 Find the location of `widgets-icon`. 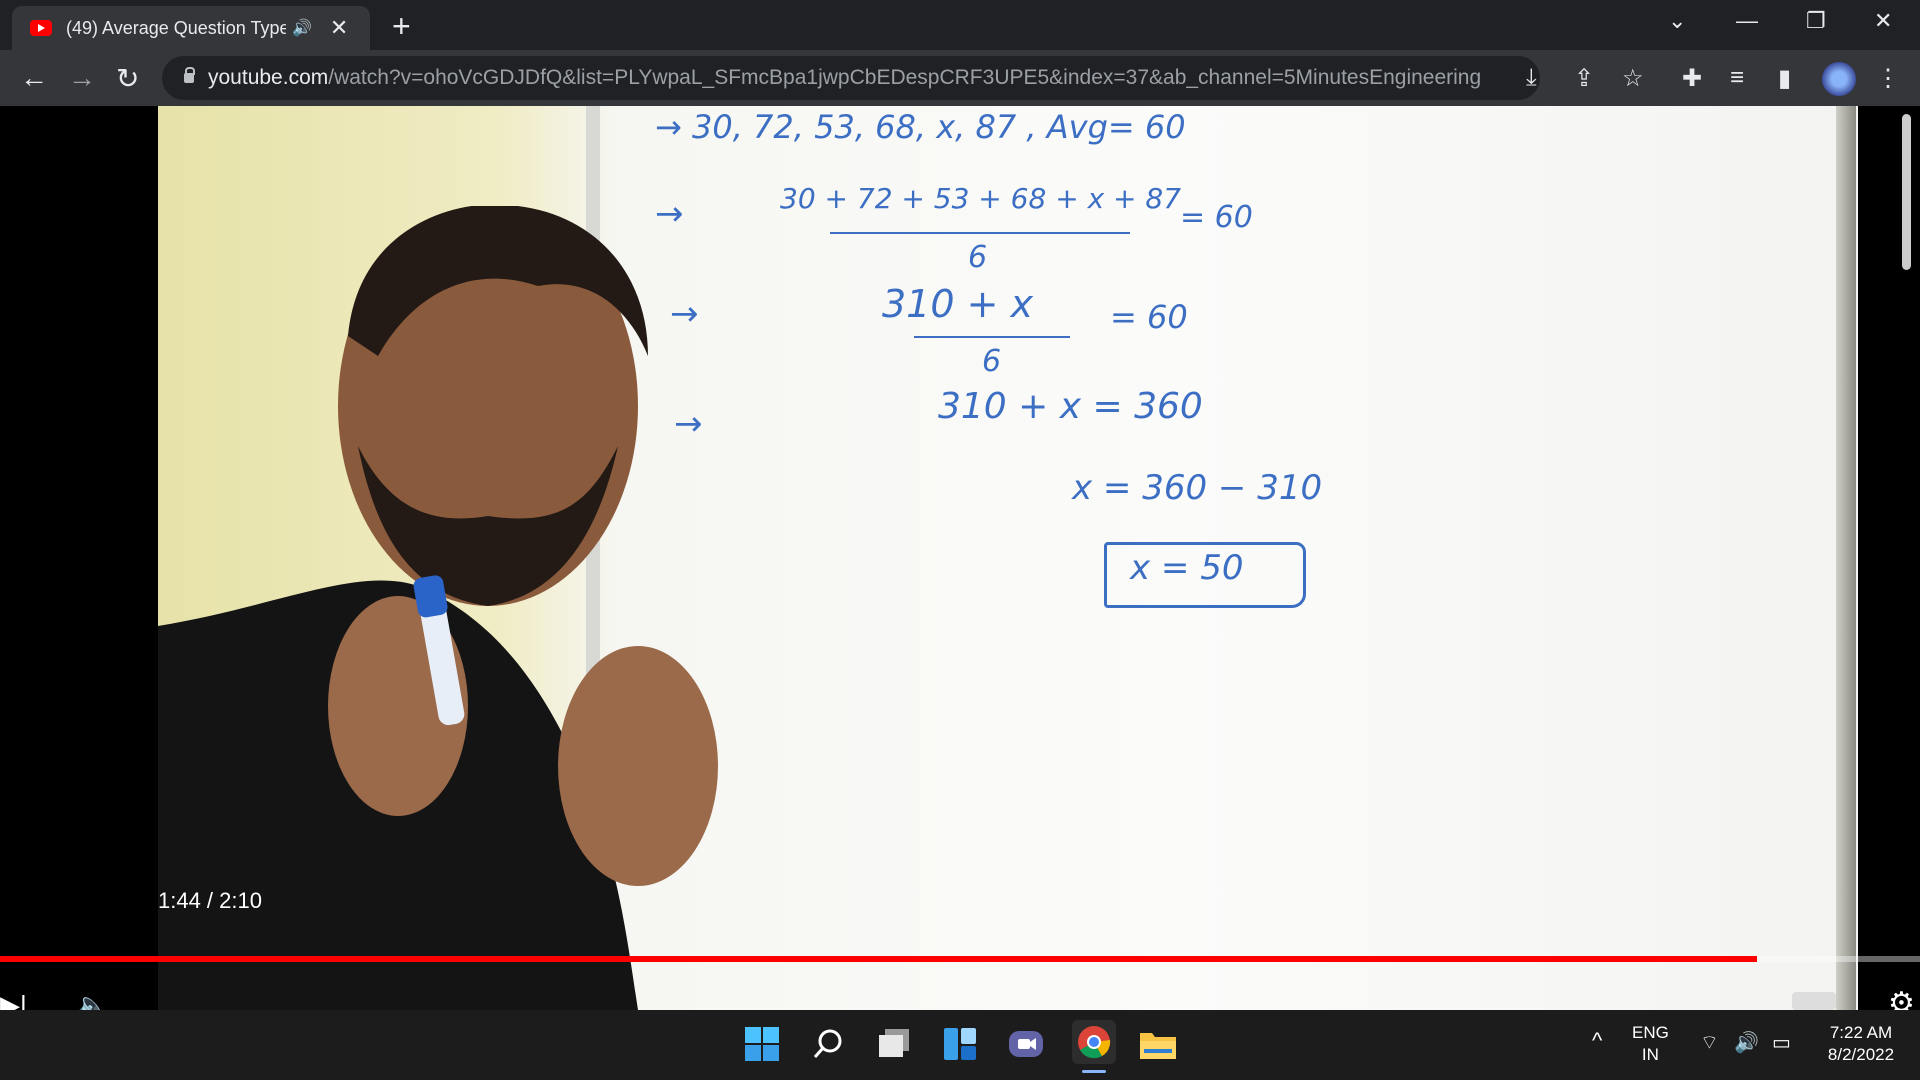

widgets-icon is located at coordinates (960, 1044).